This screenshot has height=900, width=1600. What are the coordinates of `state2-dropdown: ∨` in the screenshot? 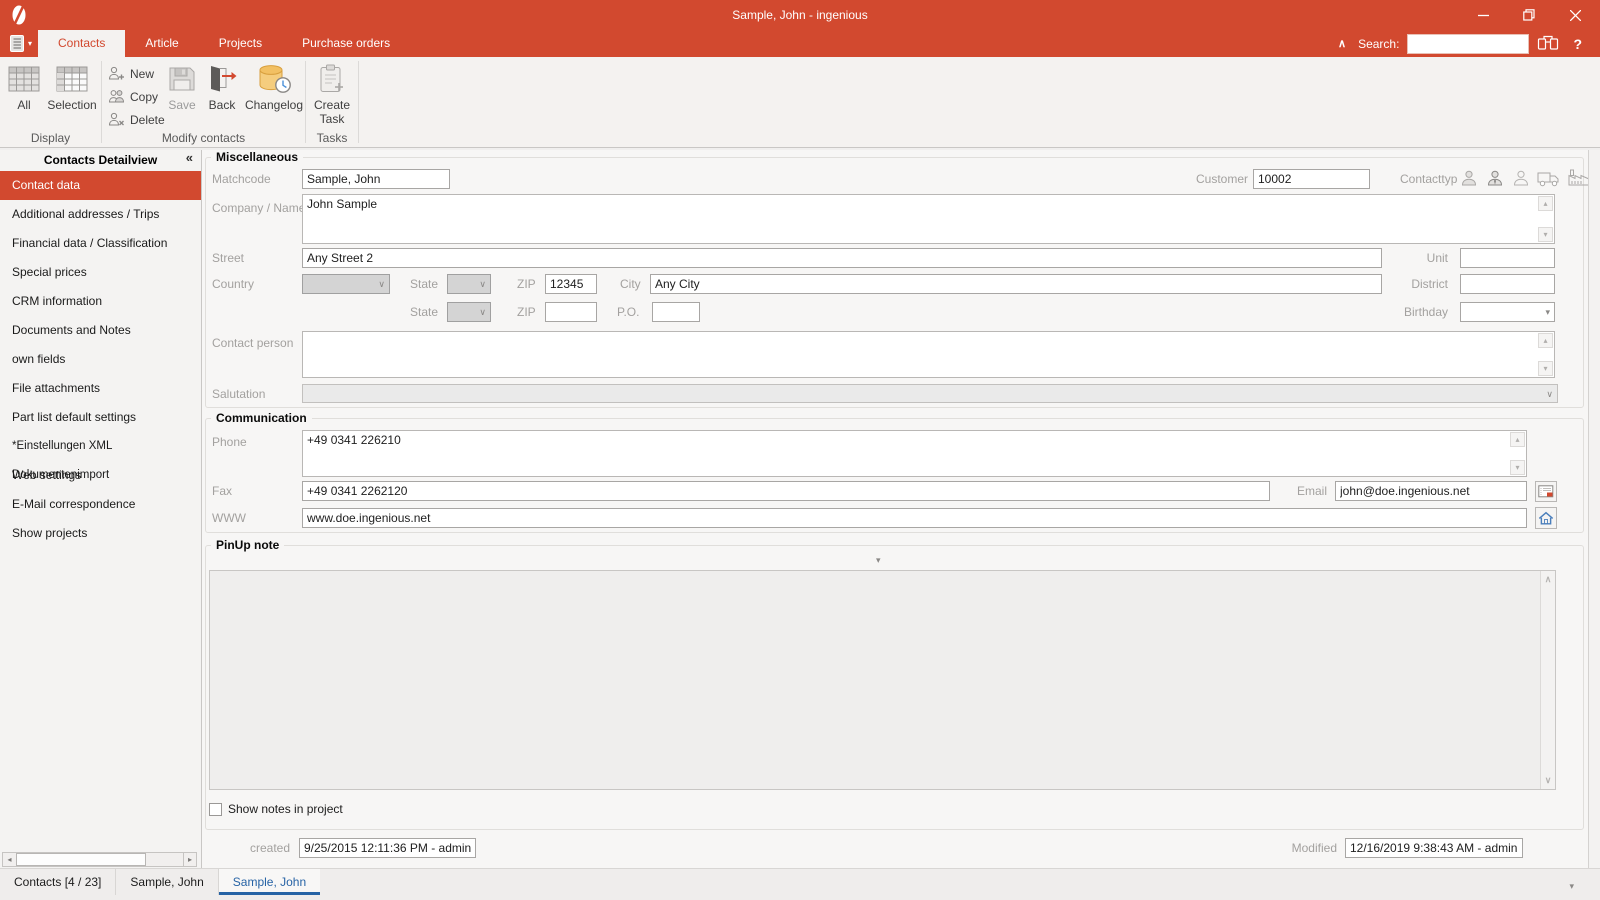 It's located at (469, 312).